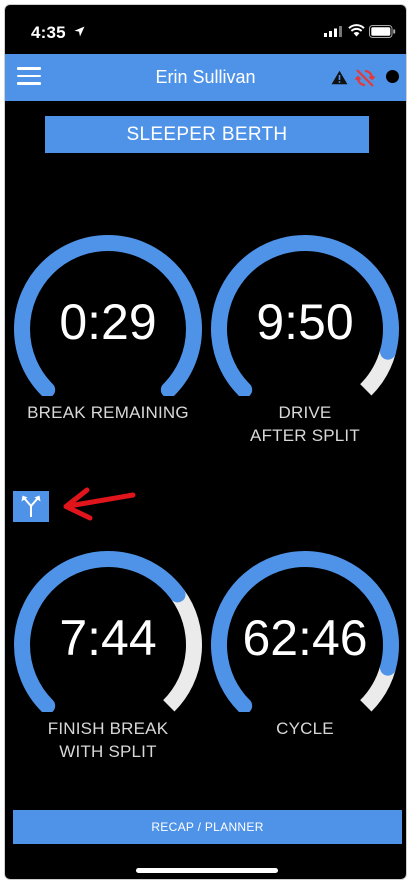 The height and width of the screenshot is (884, 411). I want to click on annotation-arrow-icon, so click(99, 504).